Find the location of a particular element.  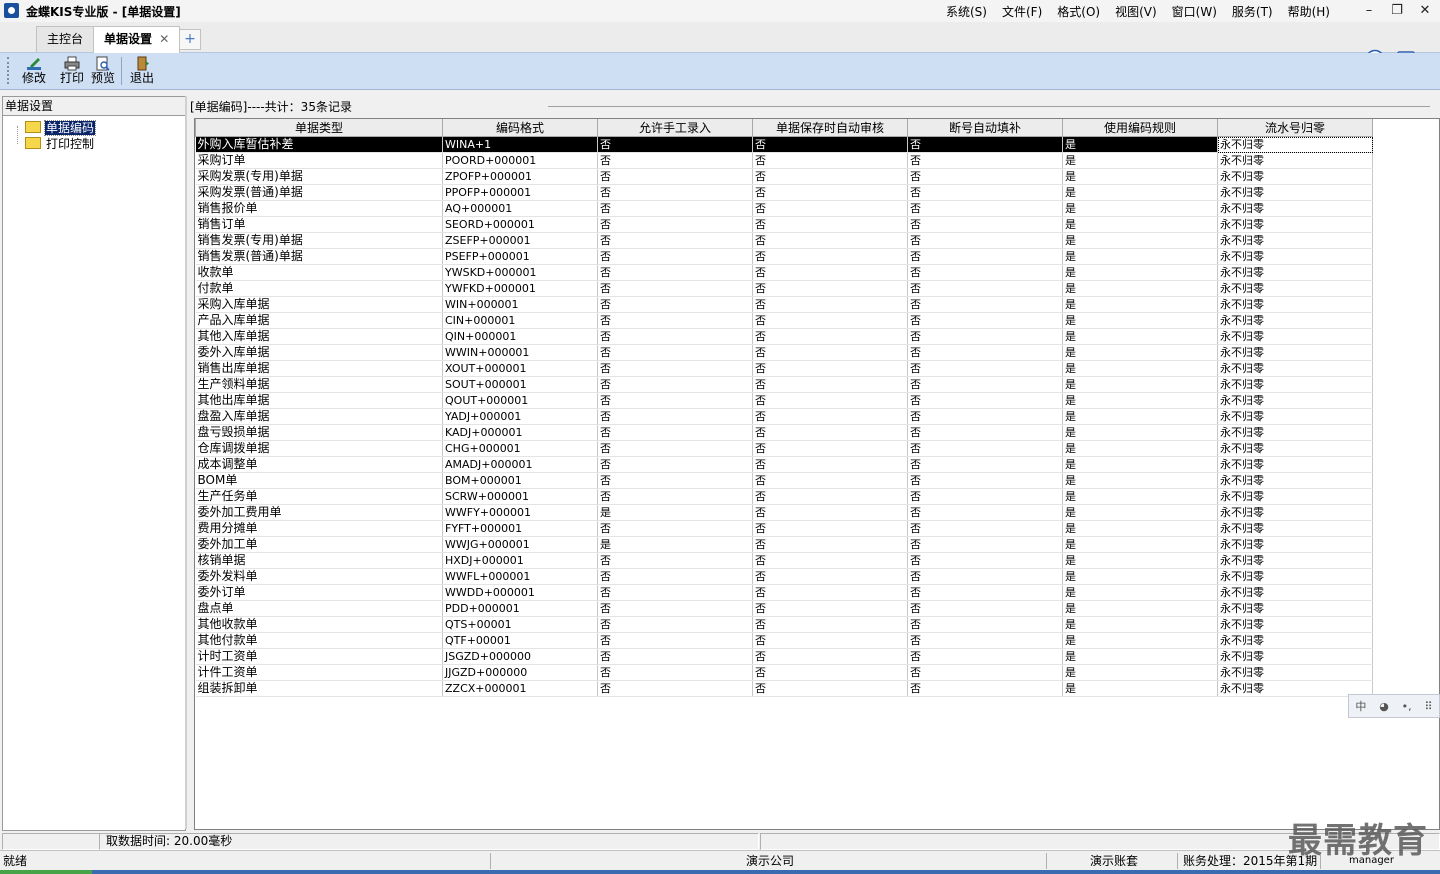

table-cell: 收款单 is located at coordinates (319, 272).